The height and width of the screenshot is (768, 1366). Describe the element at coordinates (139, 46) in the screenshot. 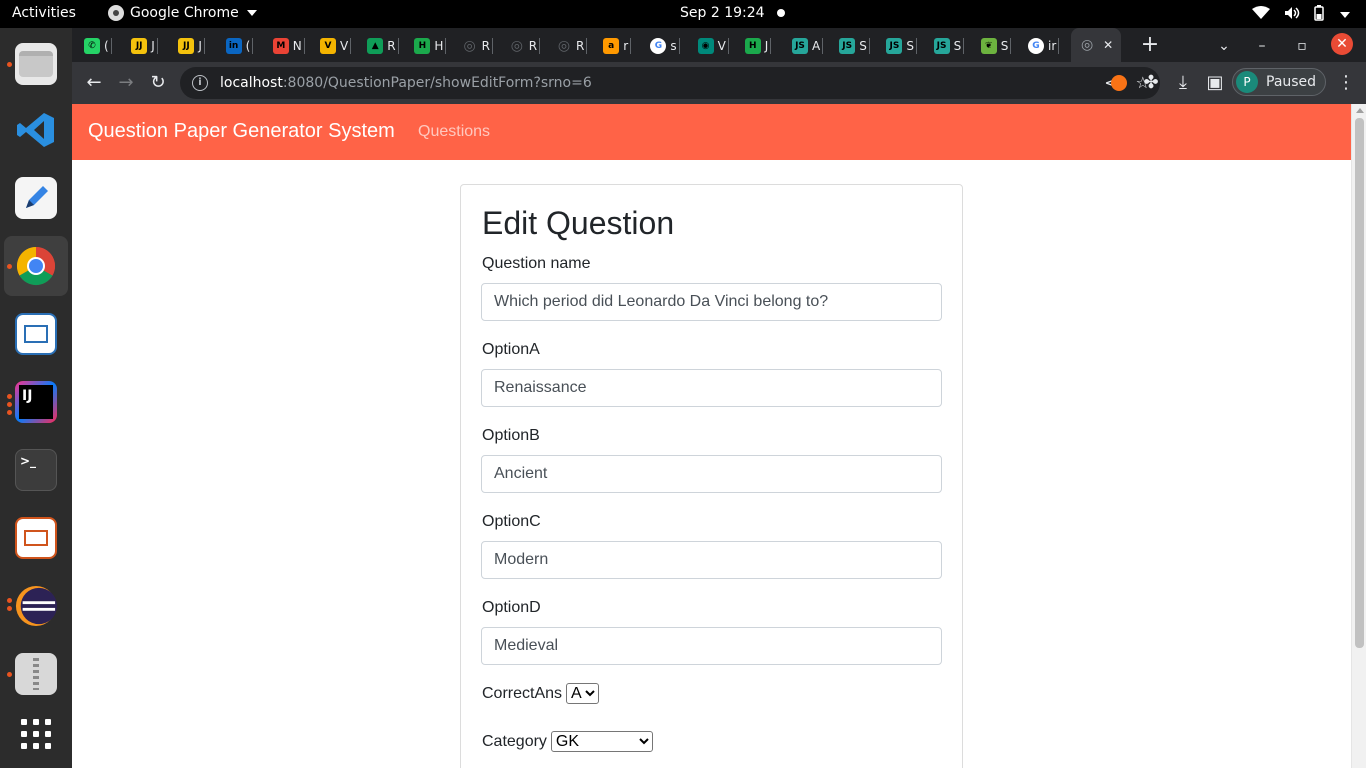

I see `jj-icon: JJ` at that location.